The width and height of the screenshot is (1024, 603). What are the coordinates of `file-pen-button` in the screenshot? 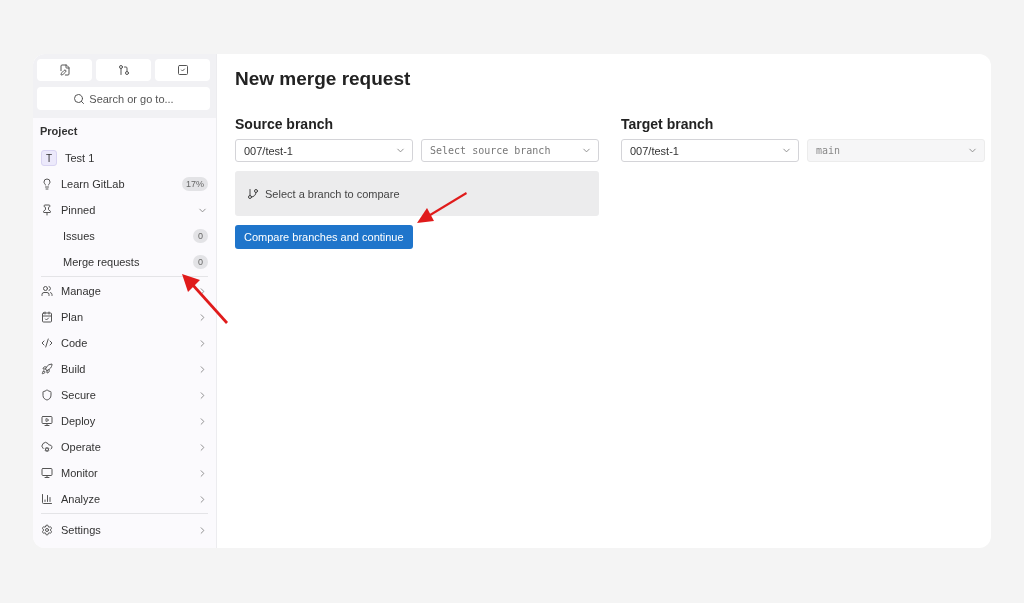 It's located at (64, 70).